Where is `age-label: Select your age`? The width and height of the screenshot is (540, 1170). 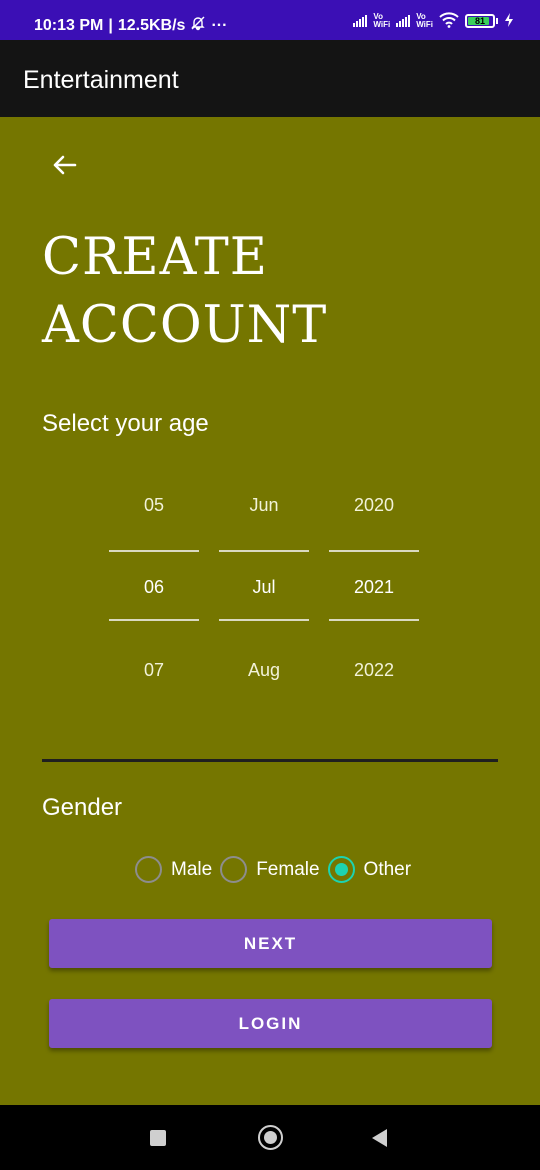
age-label: Select your age is located at coordinates (125, 423).